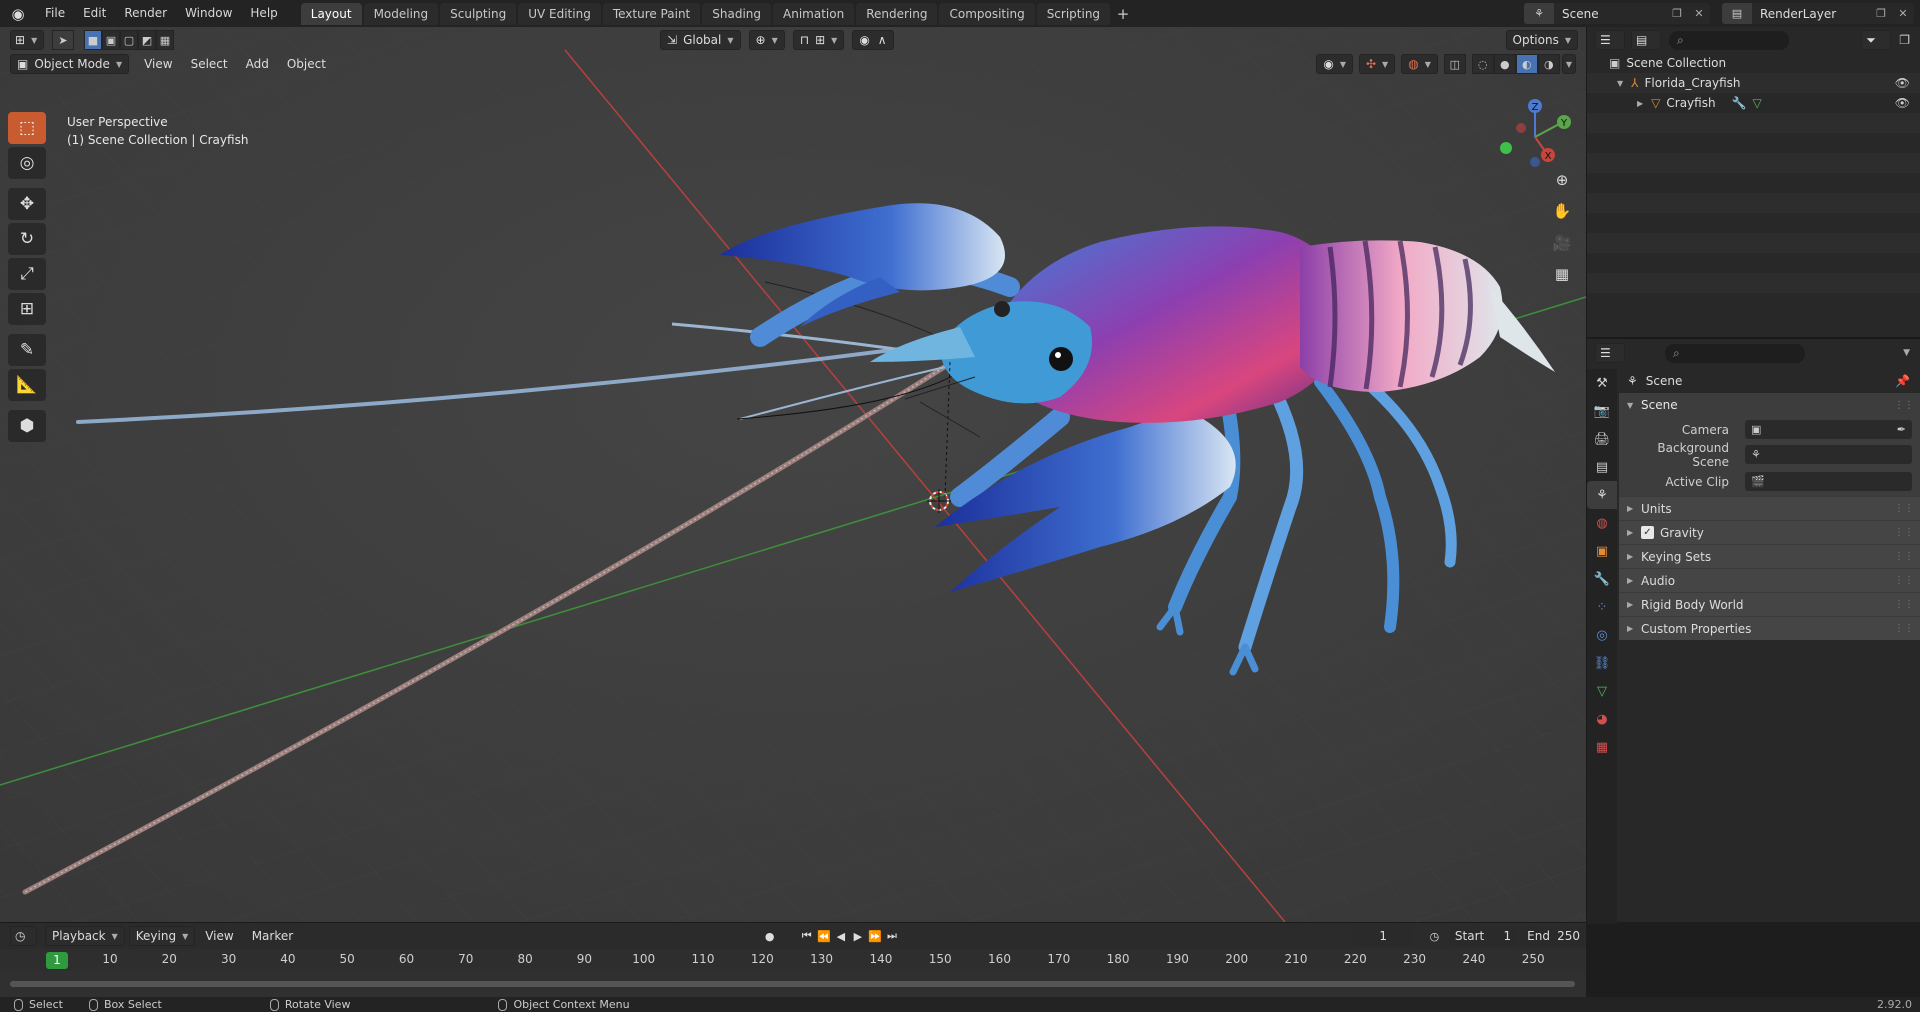 The height and width of the screenshot is (1012, 1920). What do you see at coordinates (129, 40) in the screenshot?
I see `select-subtract-mode-icon: ▢` at bounding box center [129, 40].